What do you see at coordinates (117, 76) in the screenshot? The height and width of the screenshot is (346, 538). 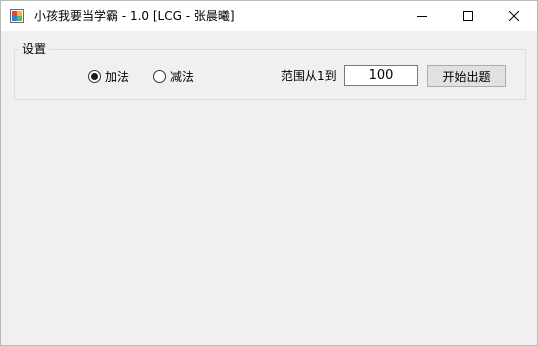 I see `radio-addition-label: 加法` at bounding box center [117, 76].